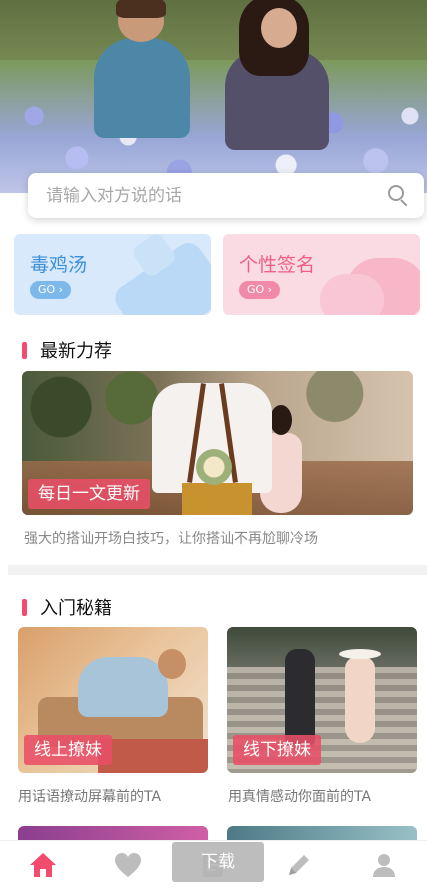  Describe the element at coordinates (171, 538) in the screenshot. I see `featured-description: 强大的搭讪开场白技巧，让你搭讪不再尬聊冷场` at that location.